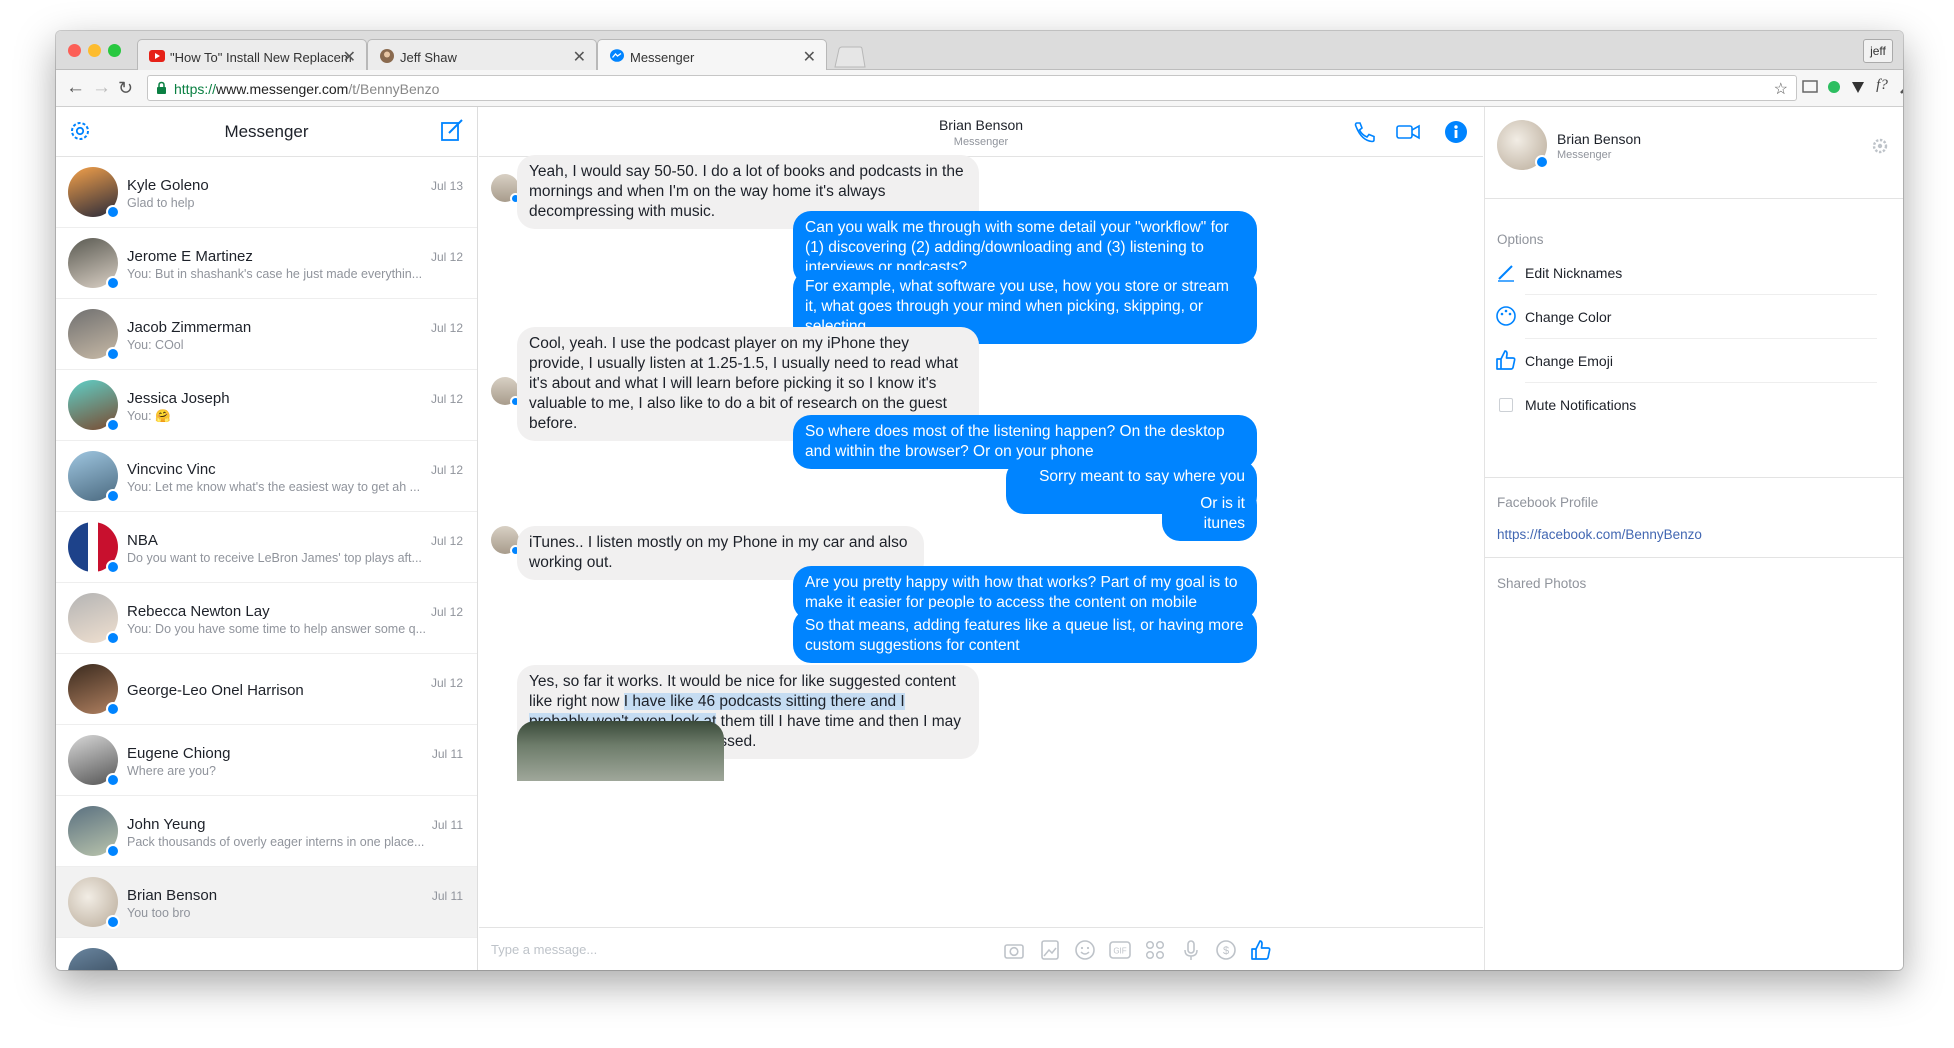 Image resolution: width=1954 pixels, height=1048 pixels. I want to click on conversation-name: NBA, so click(142, 540).